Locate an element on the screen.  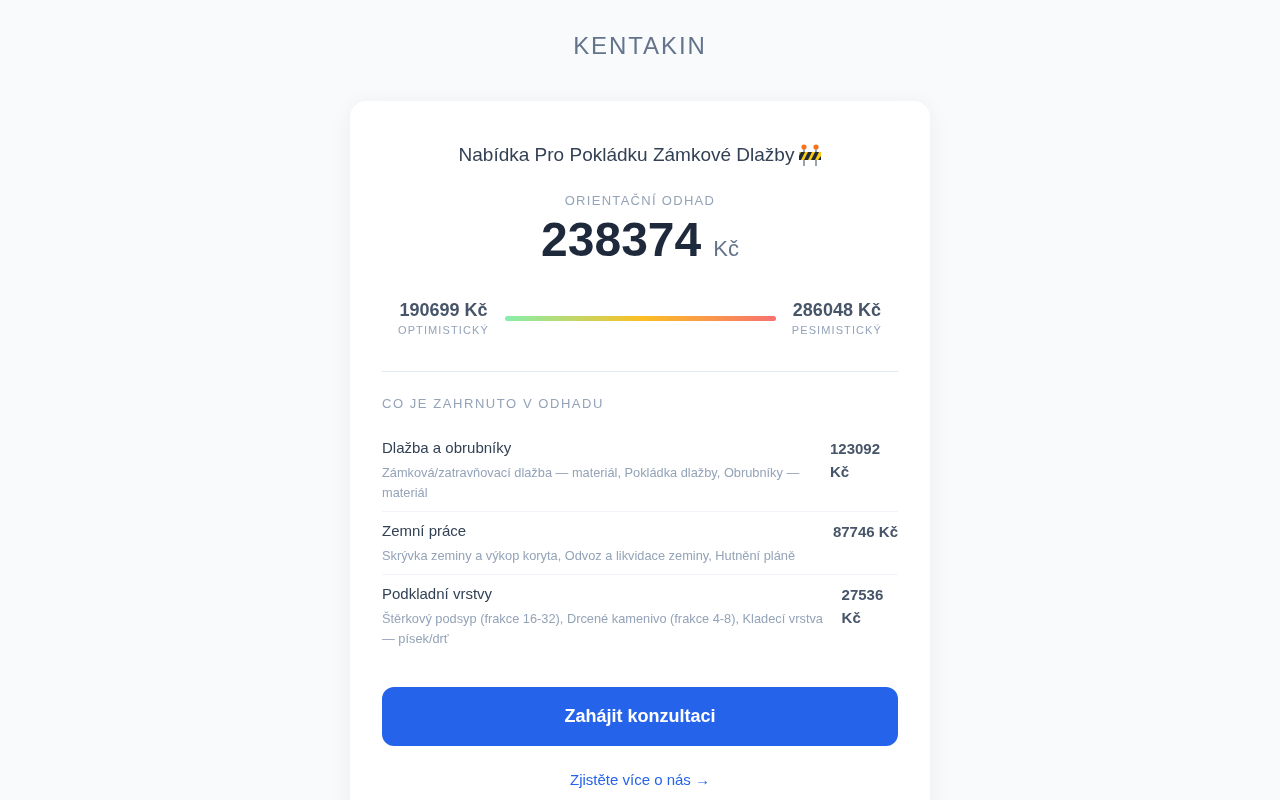
brand-name: KENTAKIN is located at coordinates (640, 46).